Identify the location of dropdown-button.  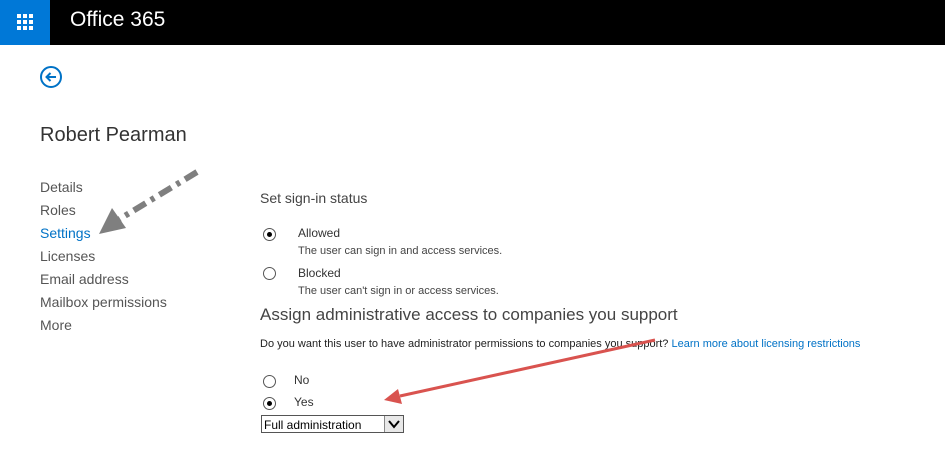
(393, 424).